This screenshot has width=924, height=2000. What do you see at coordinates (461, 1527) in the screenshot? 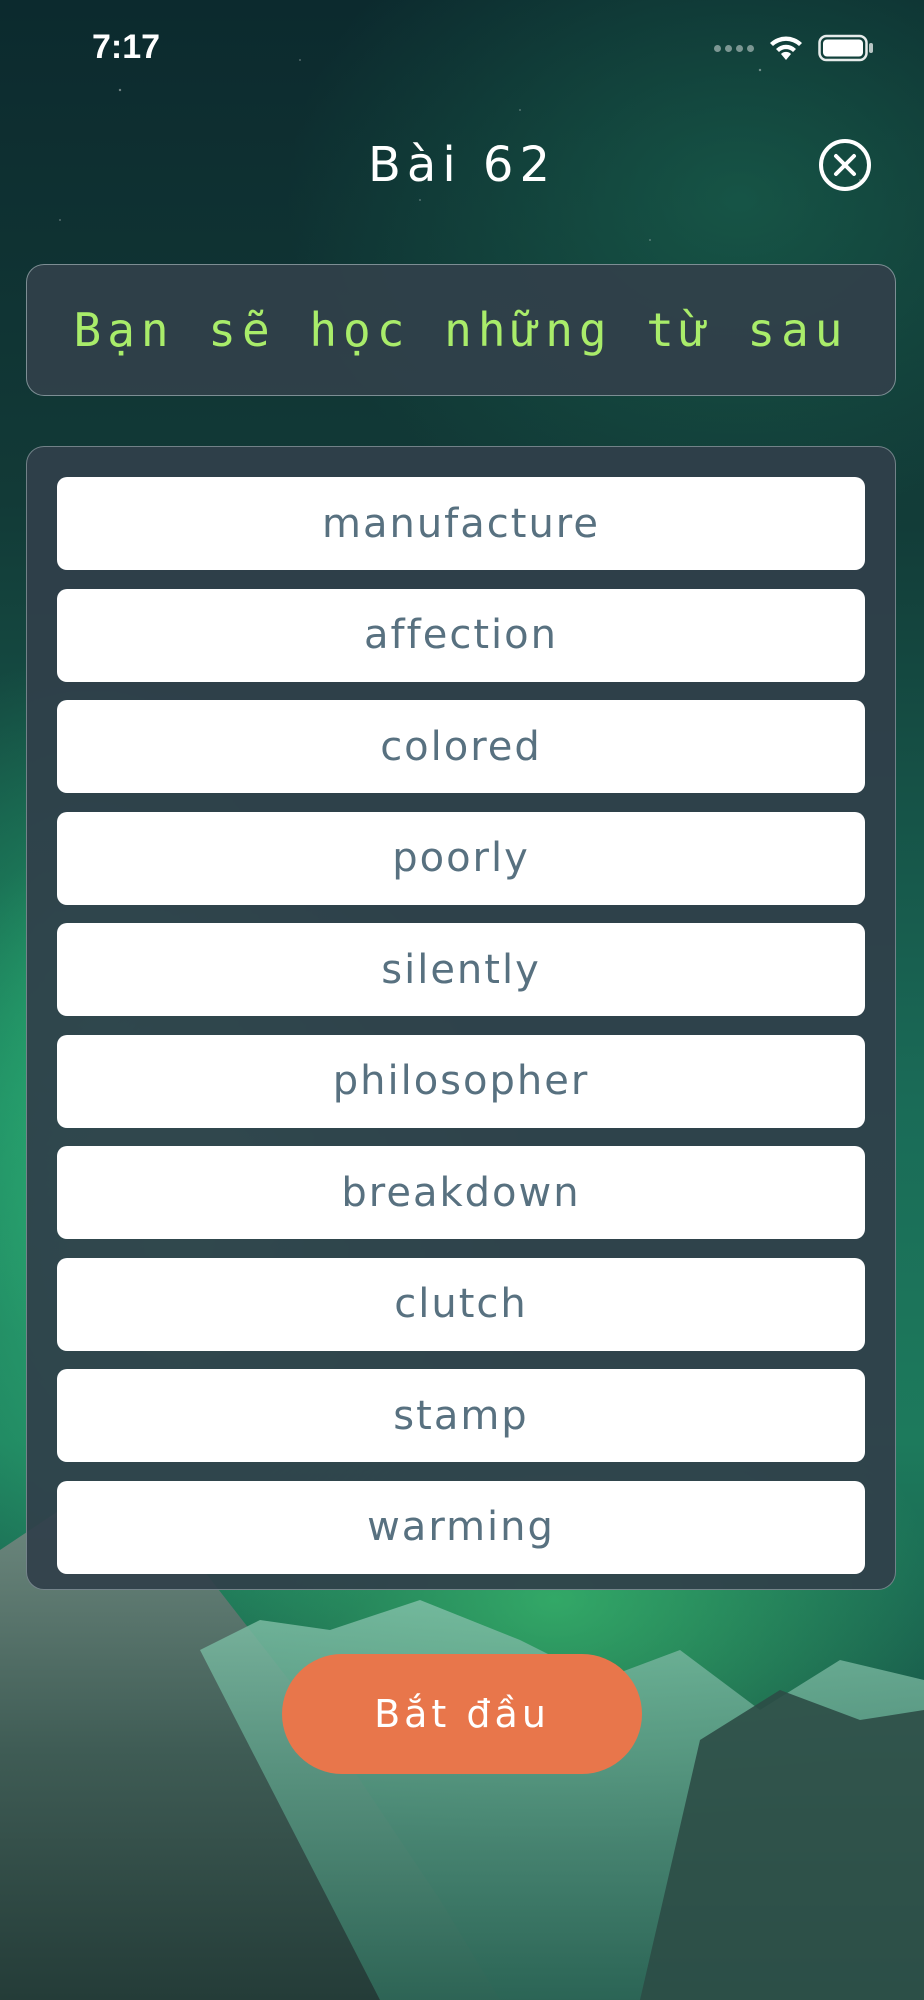
I see `word-item: warming` at bounding box center [461, 1527].